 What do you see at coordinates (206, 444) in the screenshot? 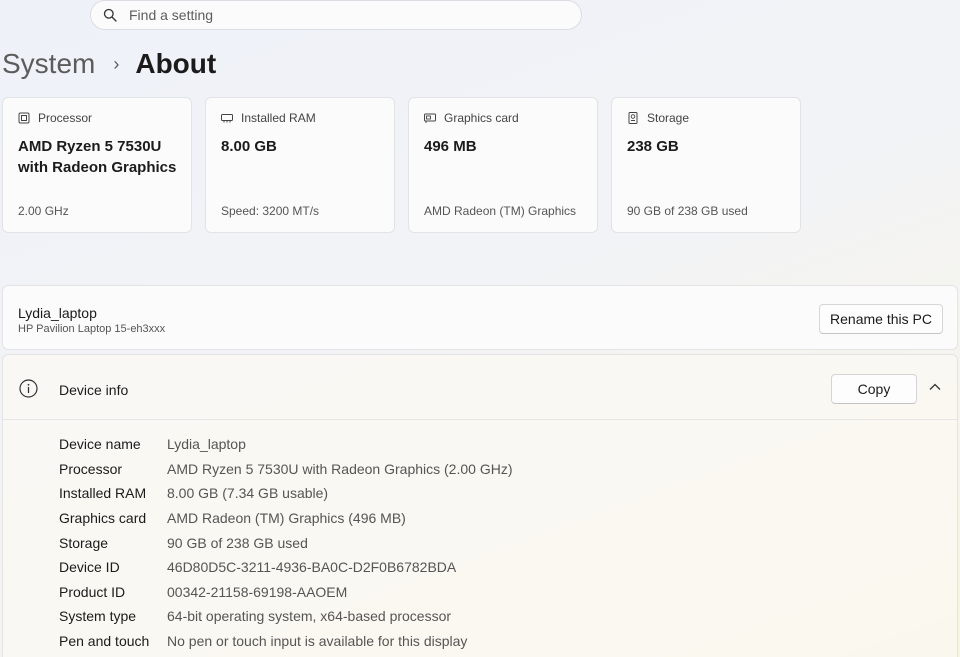
I see `info-row-value: Lydia_laptop` at bounding box center [206, 444].